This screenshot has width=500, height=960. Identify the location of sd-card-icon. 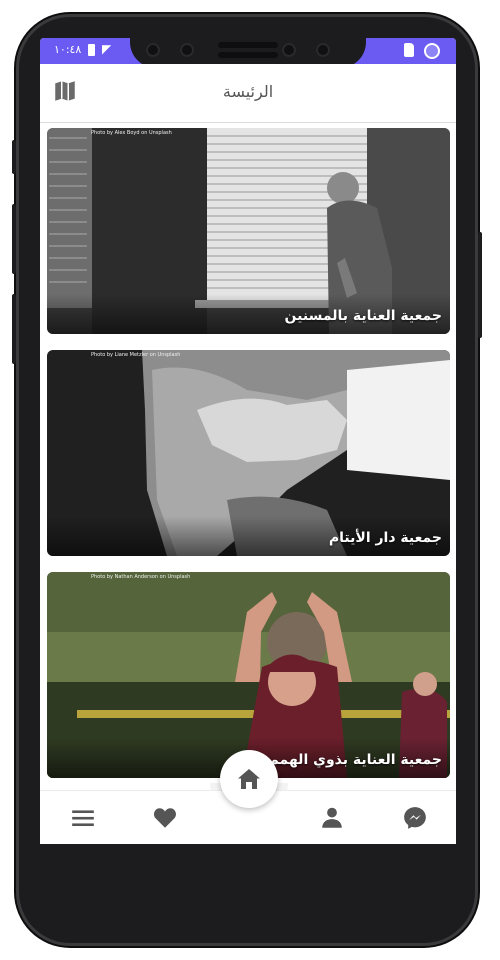
(409, 50).